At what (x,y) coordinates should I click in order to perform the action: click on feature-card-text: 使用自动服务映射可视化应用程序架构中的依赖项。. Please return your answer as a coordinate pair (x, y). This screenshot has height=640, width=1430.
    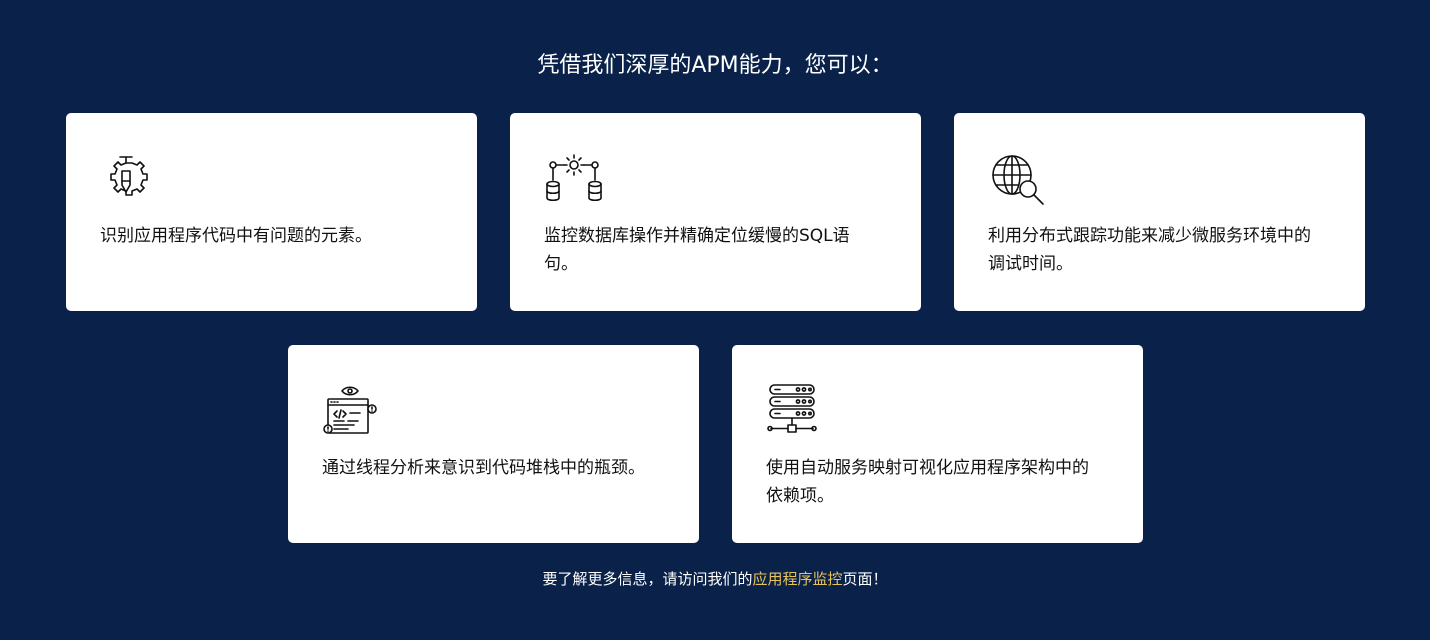
    Looking at the image, I should click on (927, 482).